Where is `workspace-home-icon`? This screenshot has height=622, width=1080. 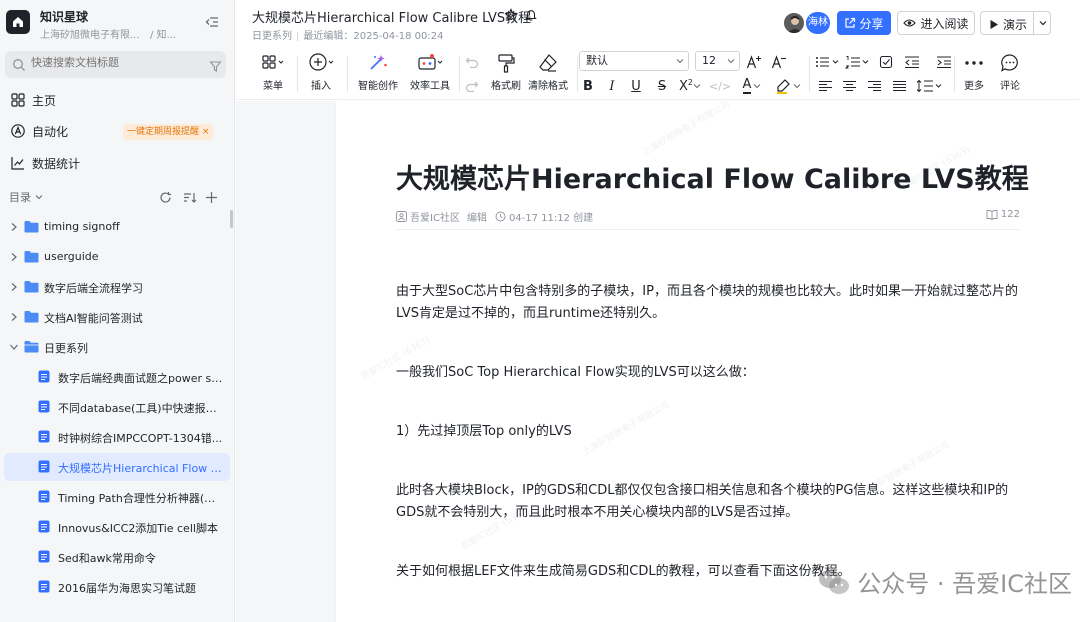 workspace-home-icon is located at coordinates (18, 22).